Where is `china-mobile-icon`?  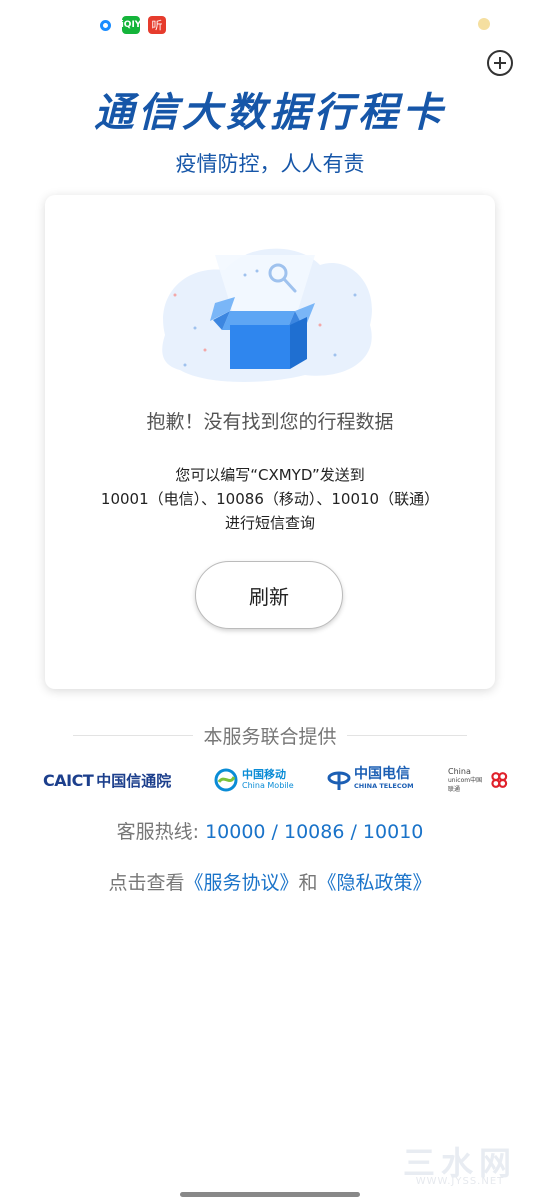 china-mobile-icon is located at coordinates (226, 780).